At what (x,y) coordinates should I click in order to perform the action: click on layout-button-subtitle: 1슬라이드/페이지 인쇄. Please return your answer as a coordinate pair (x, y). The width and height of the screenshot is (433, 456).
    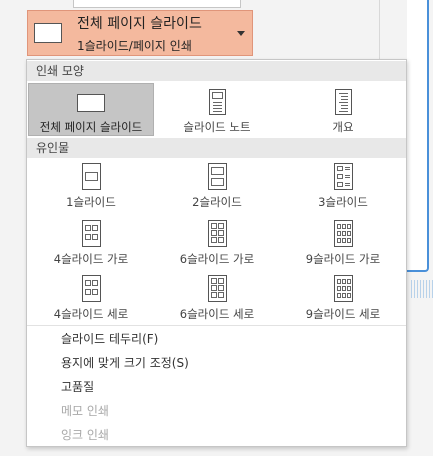
    Looking at the image, I should click on (134, 45).